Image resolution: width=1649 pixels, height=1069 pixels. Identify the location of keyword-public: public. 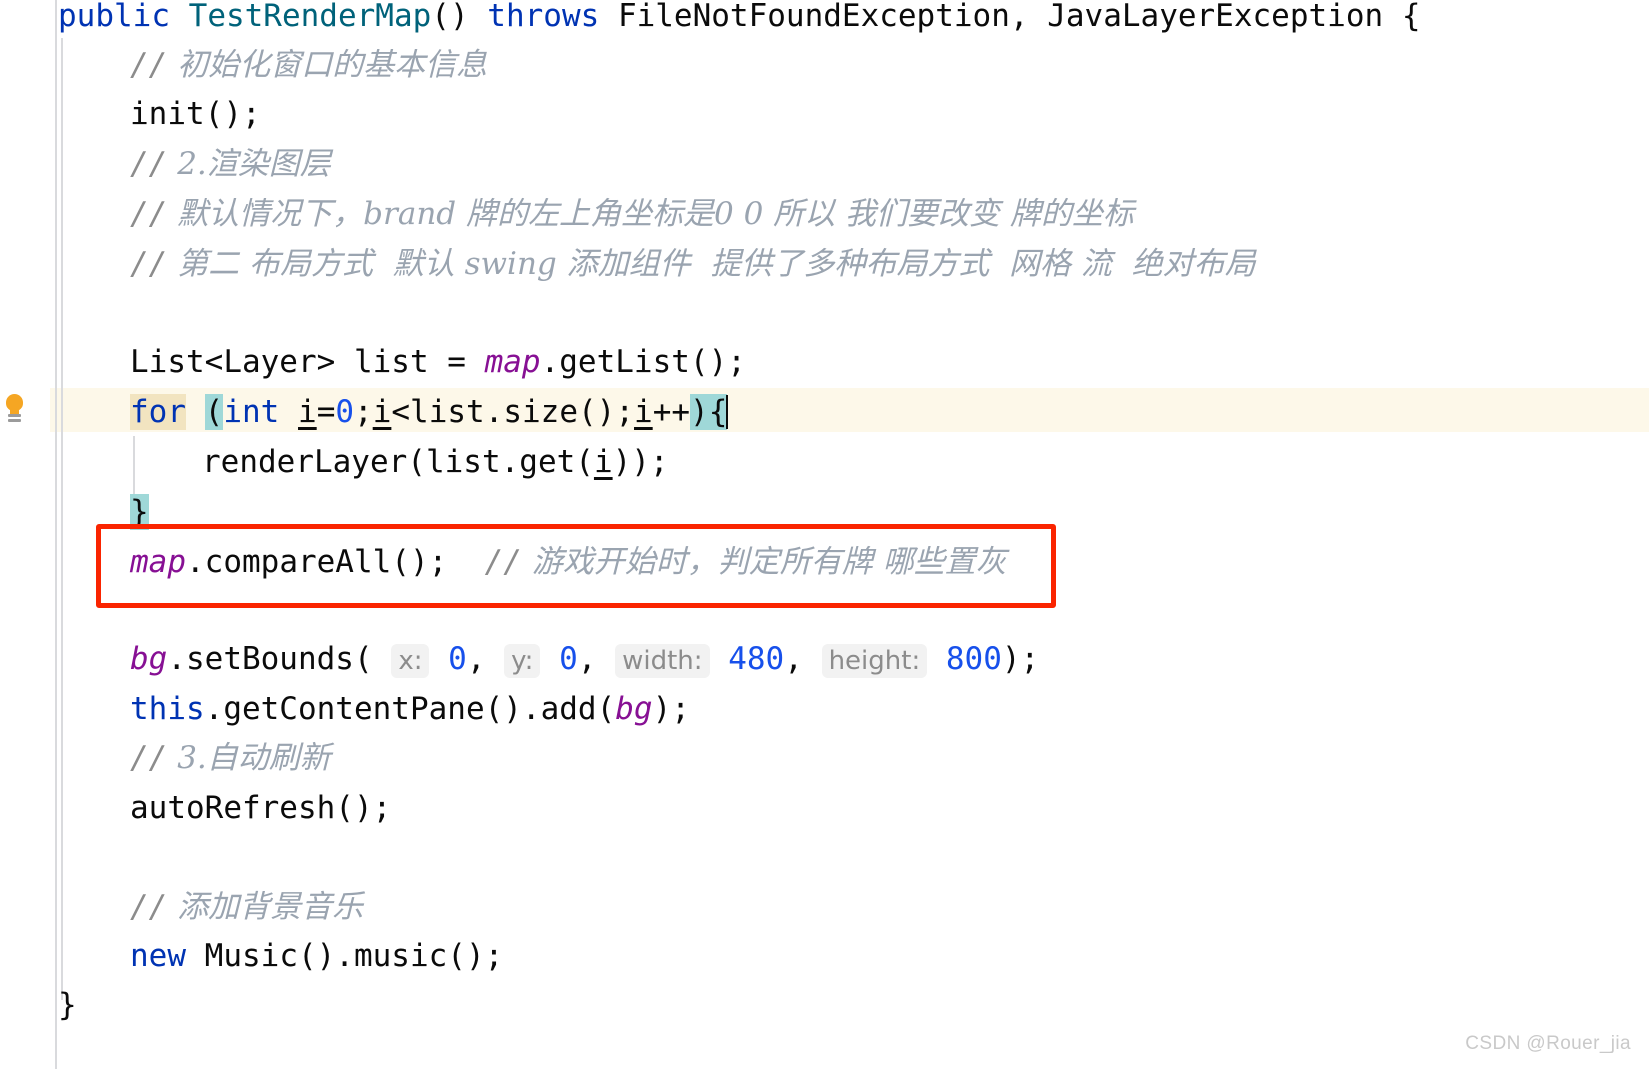
(114, 17).